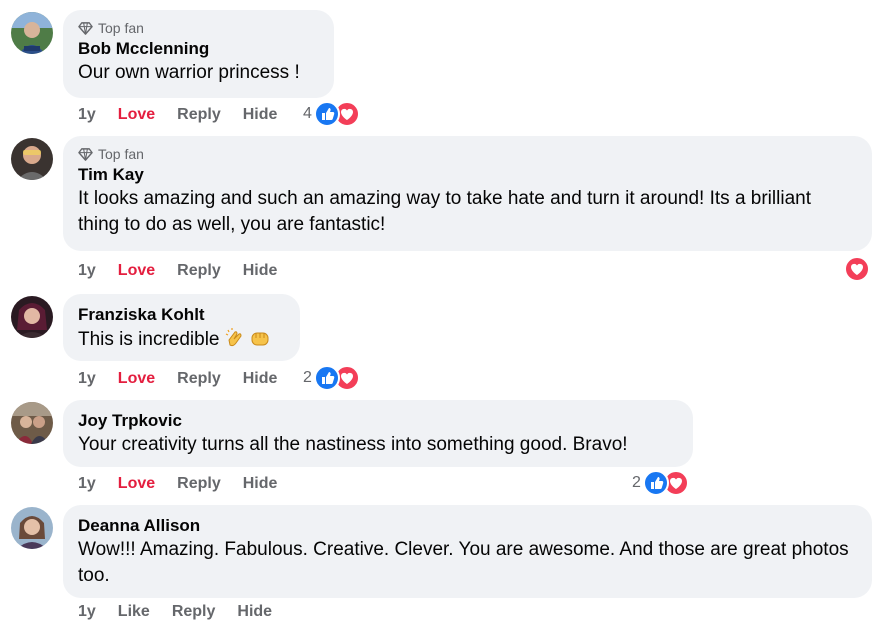  Describe the element at coordinates (134, 612) in the screenshot. I see `like-button: Like` at that location.